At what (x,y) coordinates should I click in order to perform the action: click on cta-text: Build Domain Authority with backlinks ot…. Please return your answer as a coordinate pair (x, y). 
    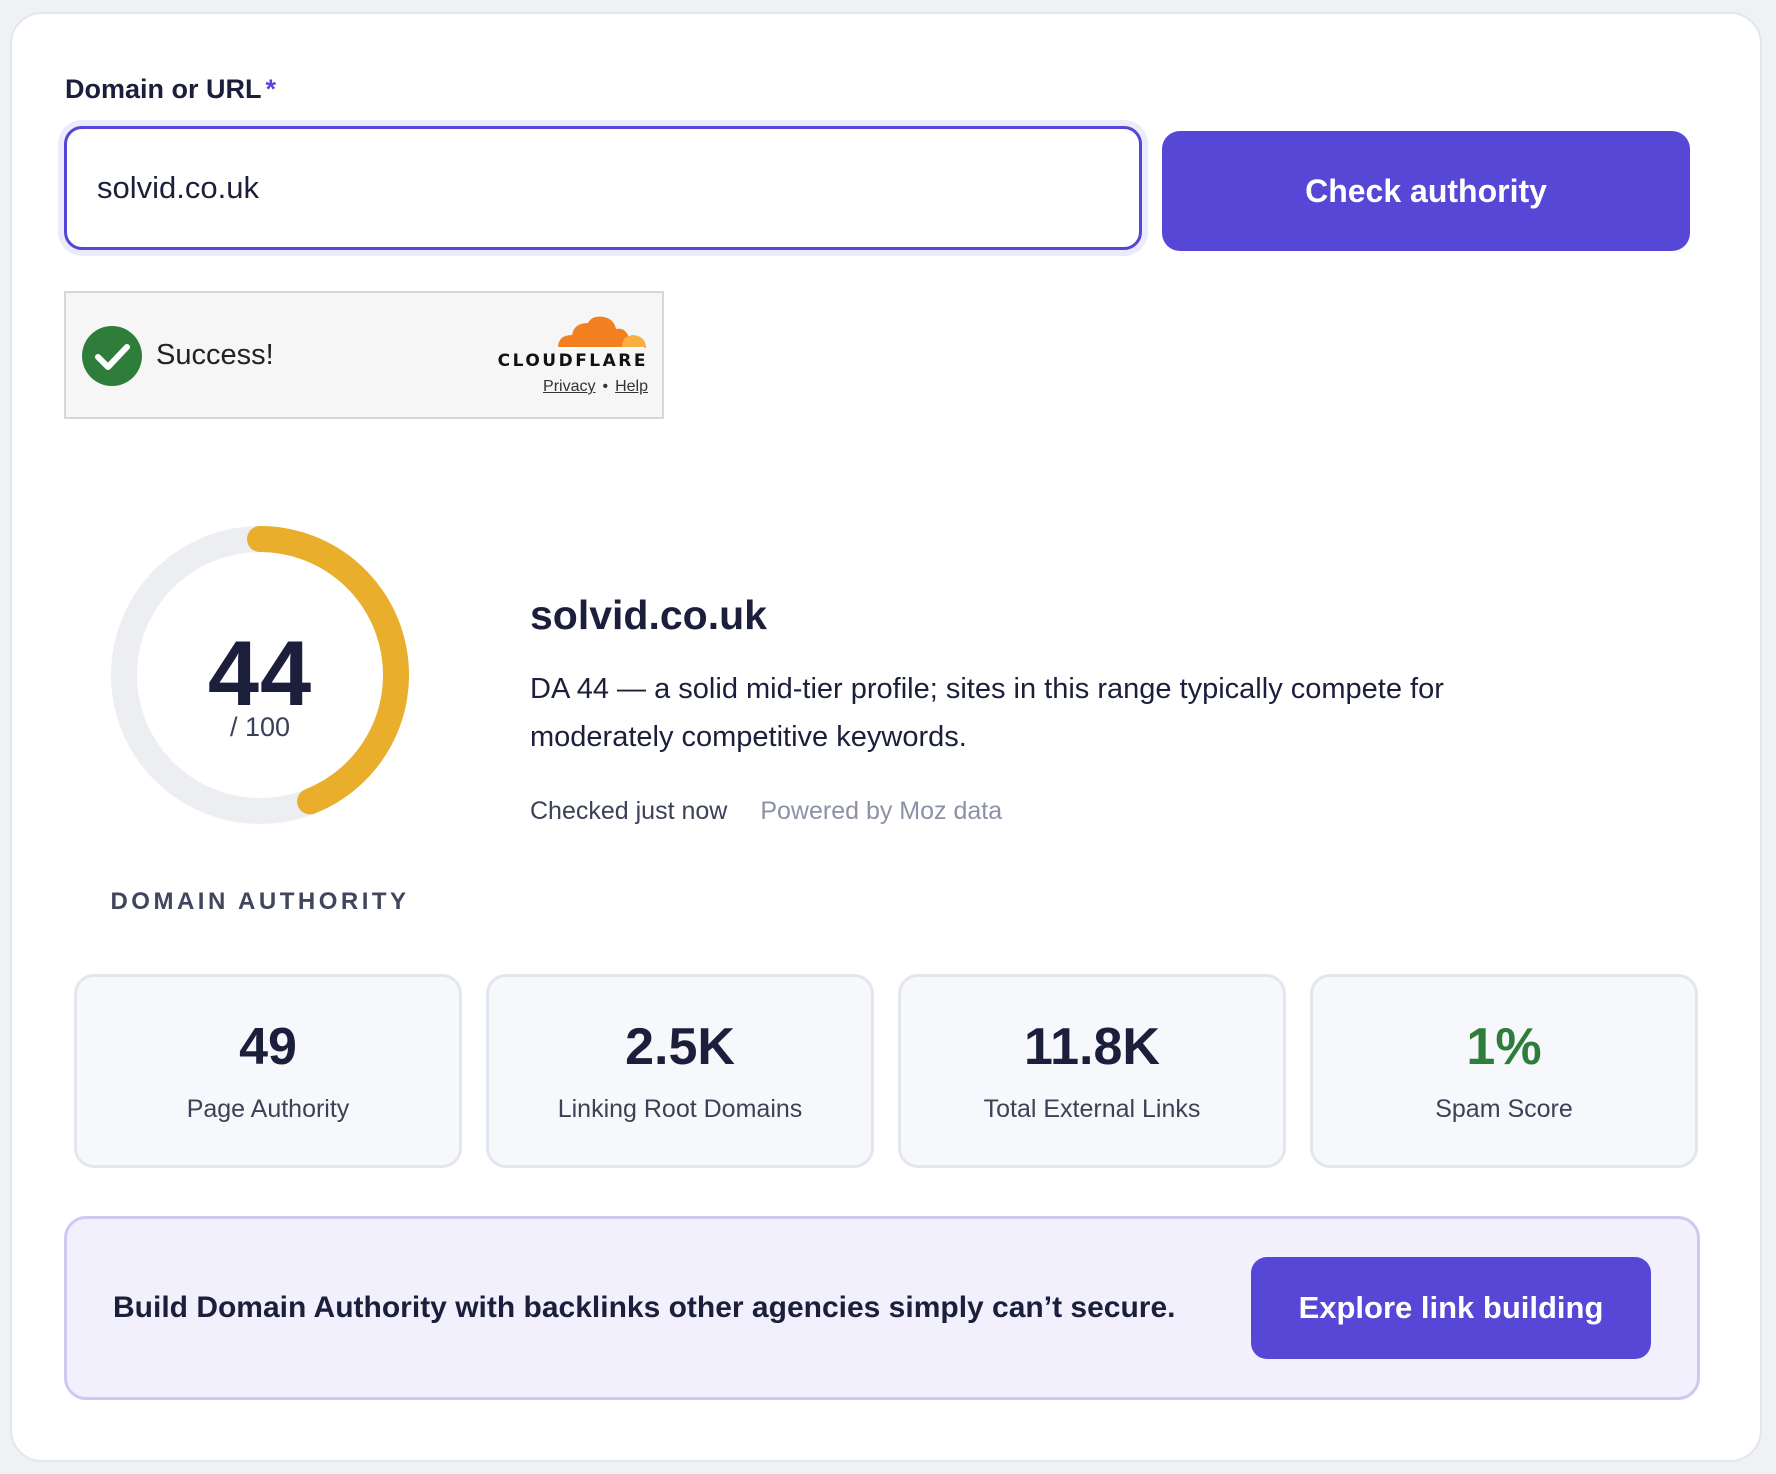
    Looking at the image, I should click on (644, 1307).